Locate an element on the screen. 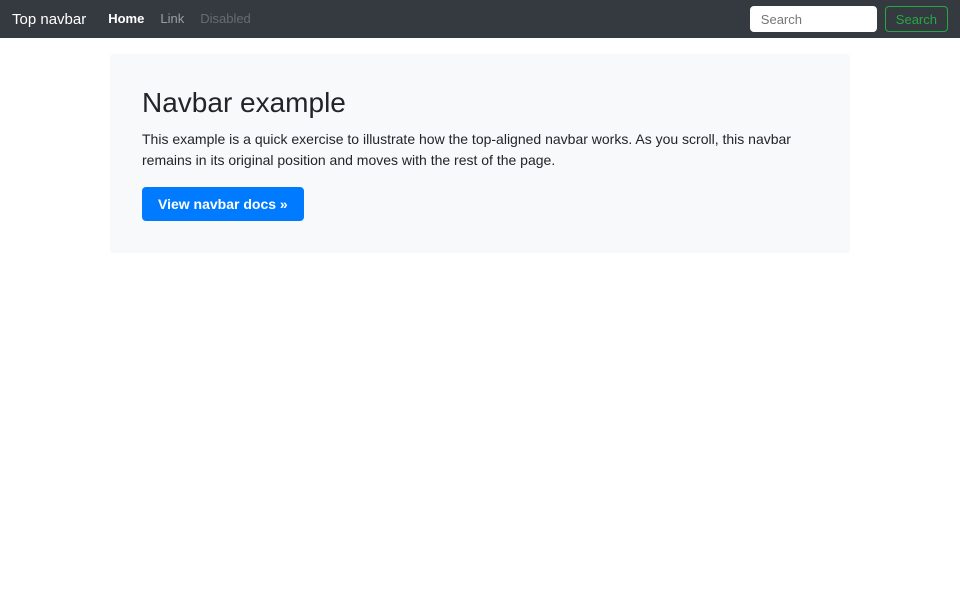  search-input is located at coordinates (813, 19).